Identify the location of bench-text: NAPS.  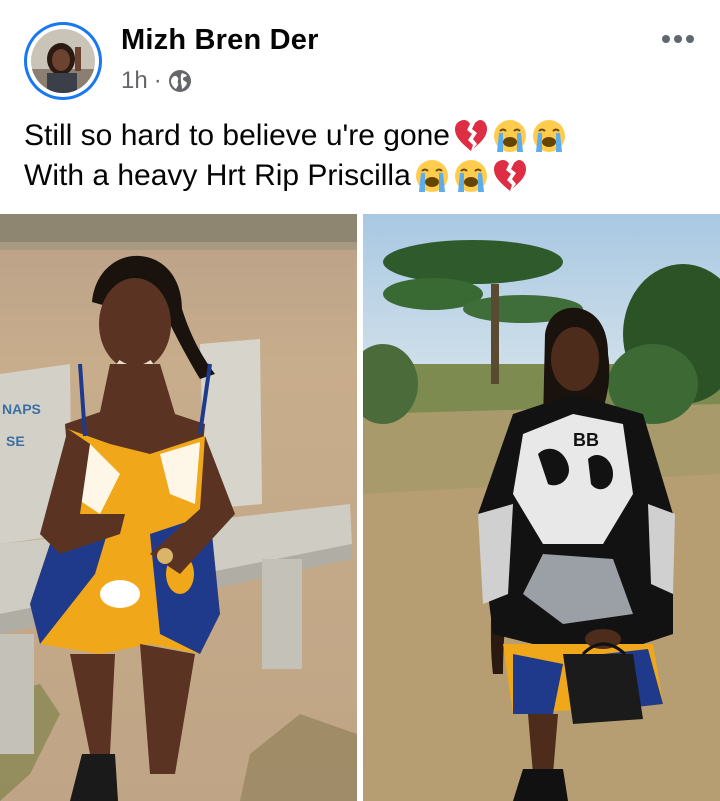
(21, 409).